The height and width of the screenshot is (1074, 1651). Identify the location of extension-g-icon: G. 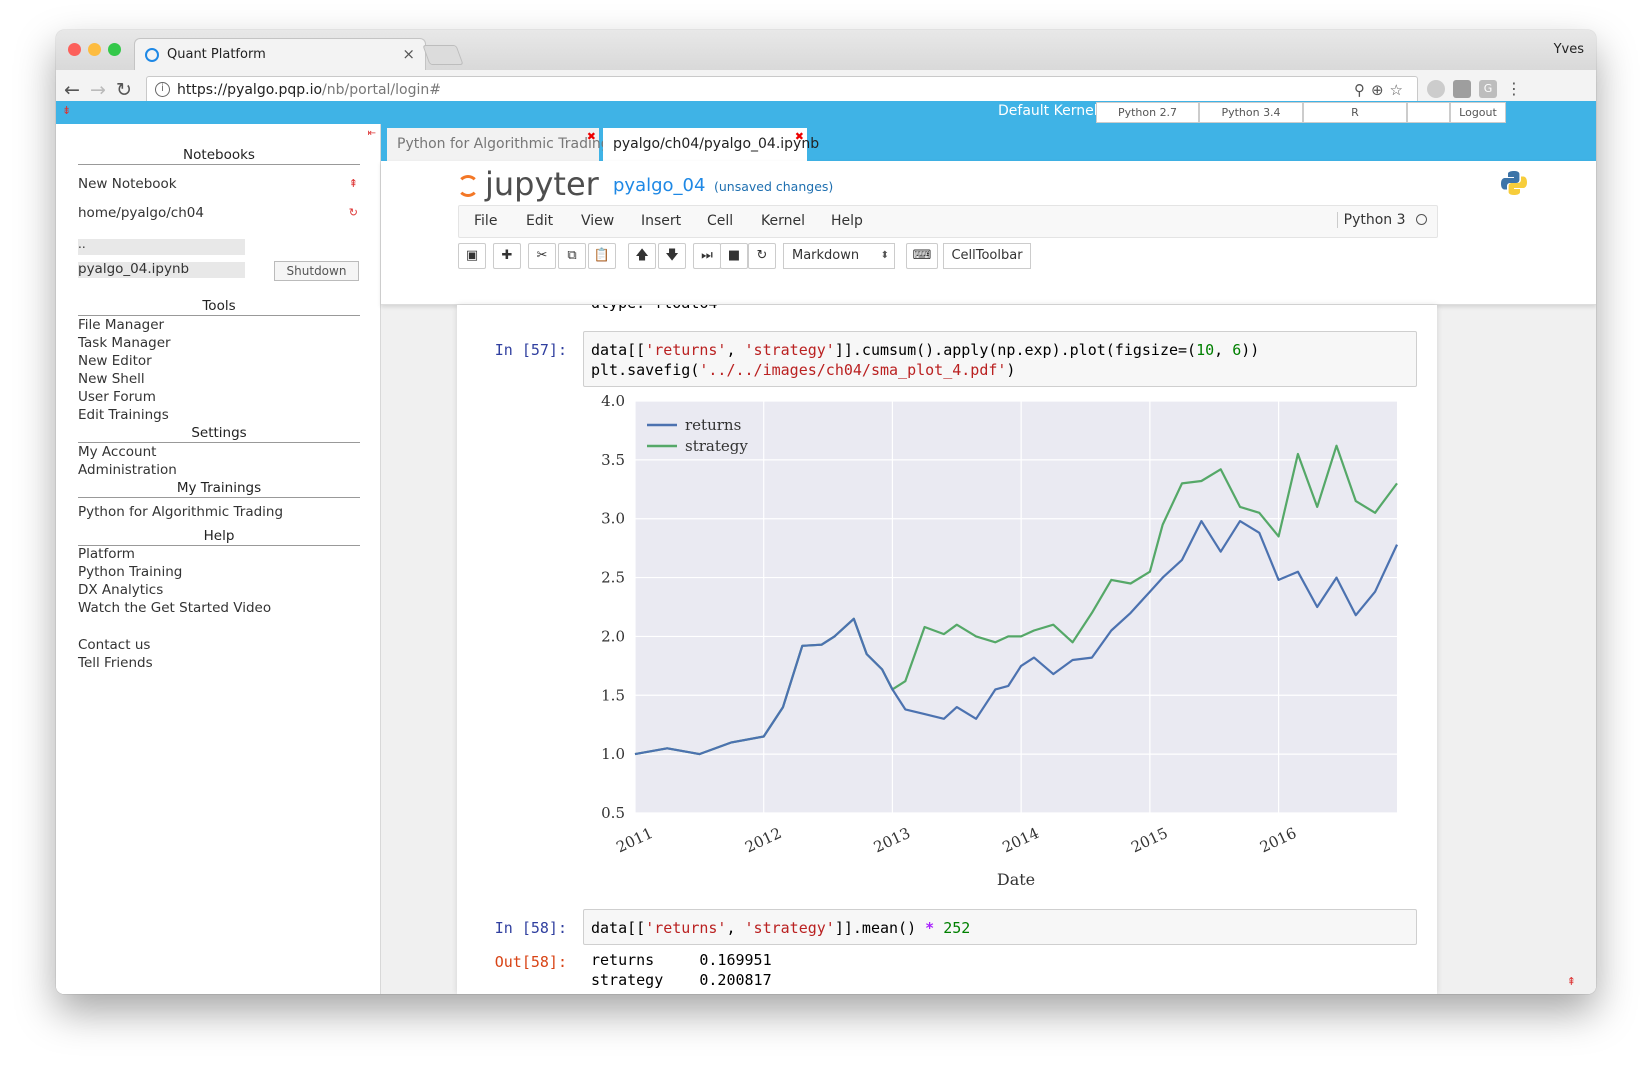
(1488, 89).